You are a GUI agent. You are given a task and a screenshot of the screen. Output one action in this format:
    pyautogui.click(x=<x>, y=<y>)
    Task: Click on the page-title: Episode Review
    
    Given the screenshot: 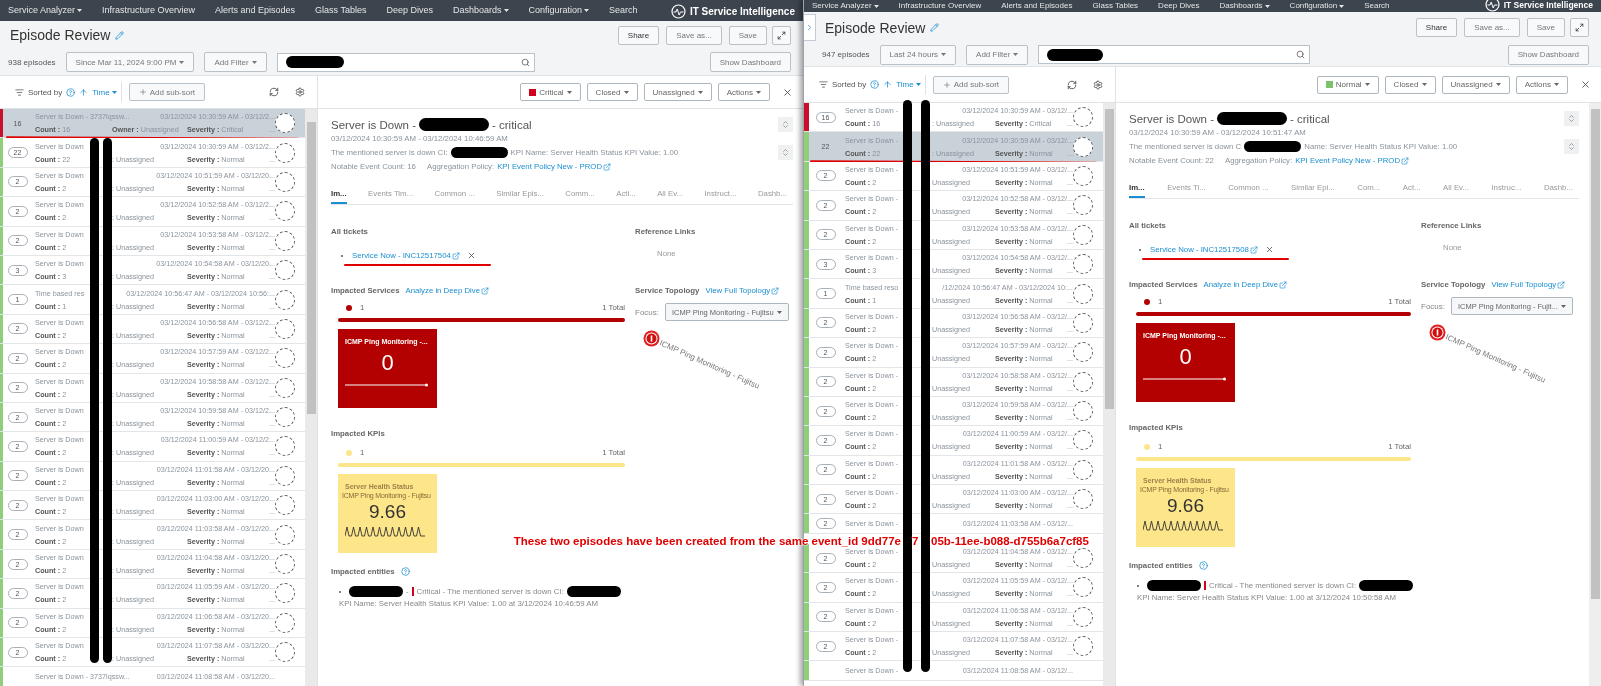 What is the action you would take?
    pyautogui.click(x=875, y=27)
    